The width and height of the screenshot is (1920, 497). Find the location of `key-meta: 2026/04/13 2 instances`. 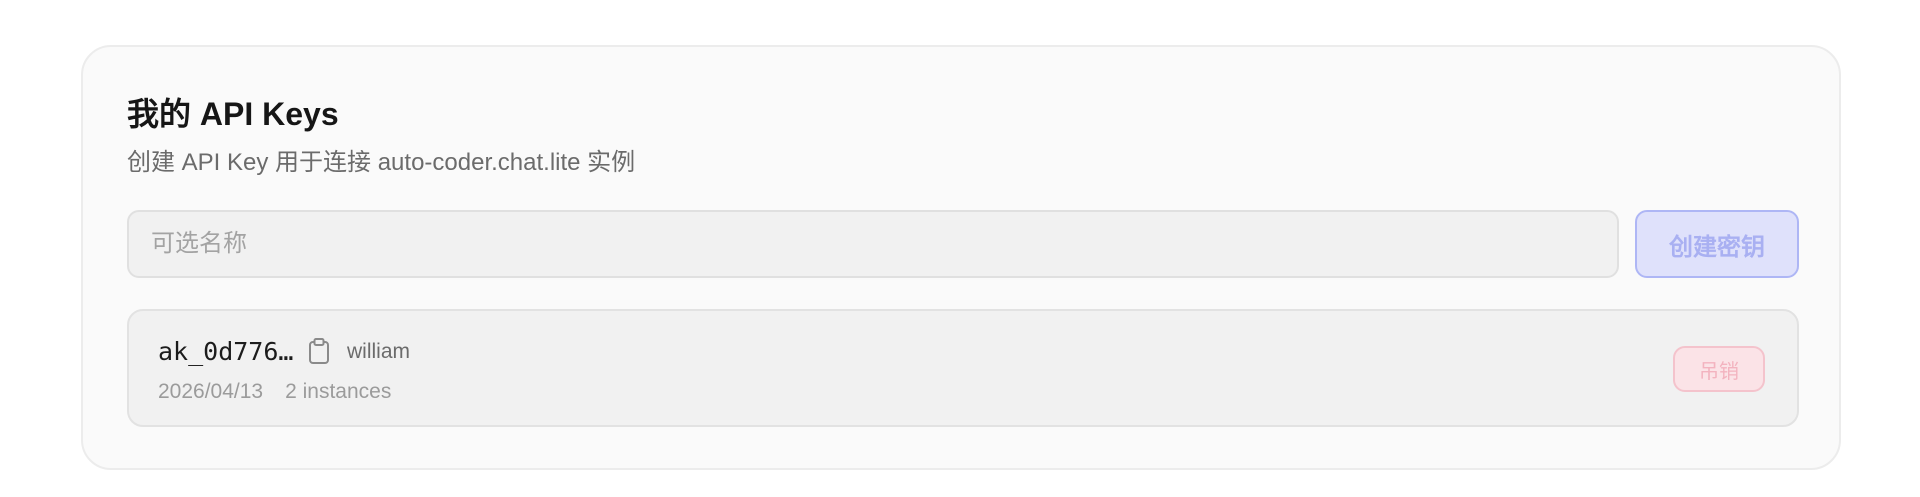

key-meta: 2026/04/13 2 instances is located at coordinates (274, 392).